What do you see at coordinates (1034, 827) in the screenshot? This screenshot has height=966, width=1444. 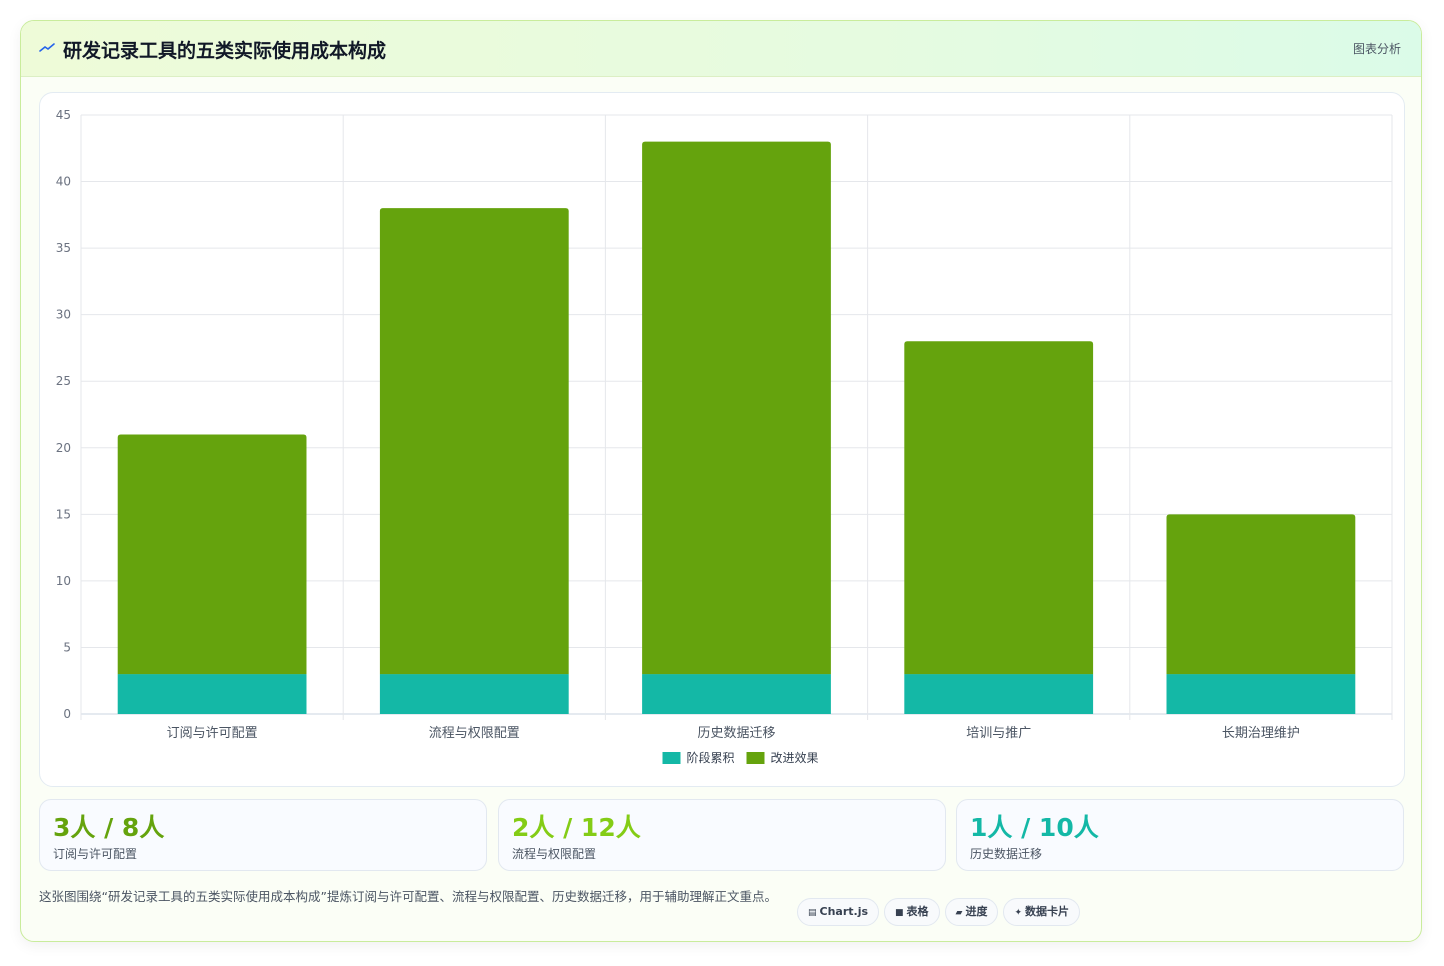 I see `stat-value: 1人 / 10人` at bounding box center [1034, 827].